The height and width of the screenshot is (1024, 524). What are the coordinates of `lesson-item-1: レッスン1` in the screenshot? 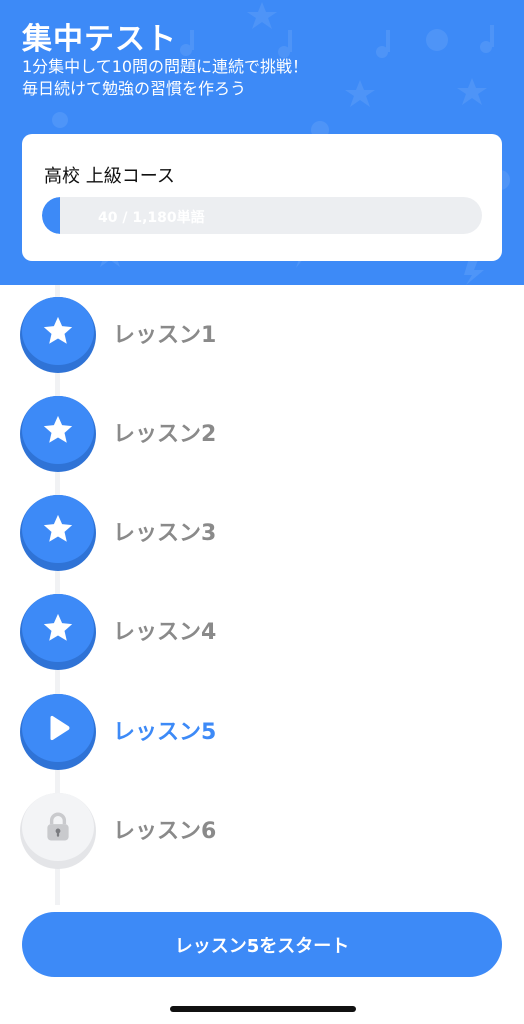 It's located at (260, 335).